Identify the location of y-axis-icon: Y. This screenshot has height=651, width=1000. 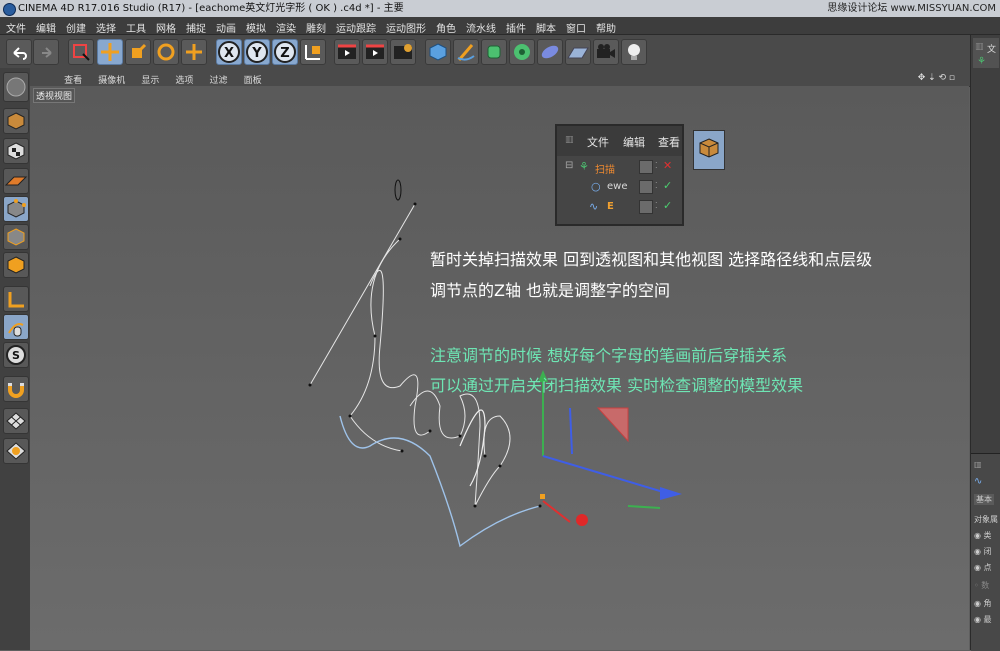
(257, 52).